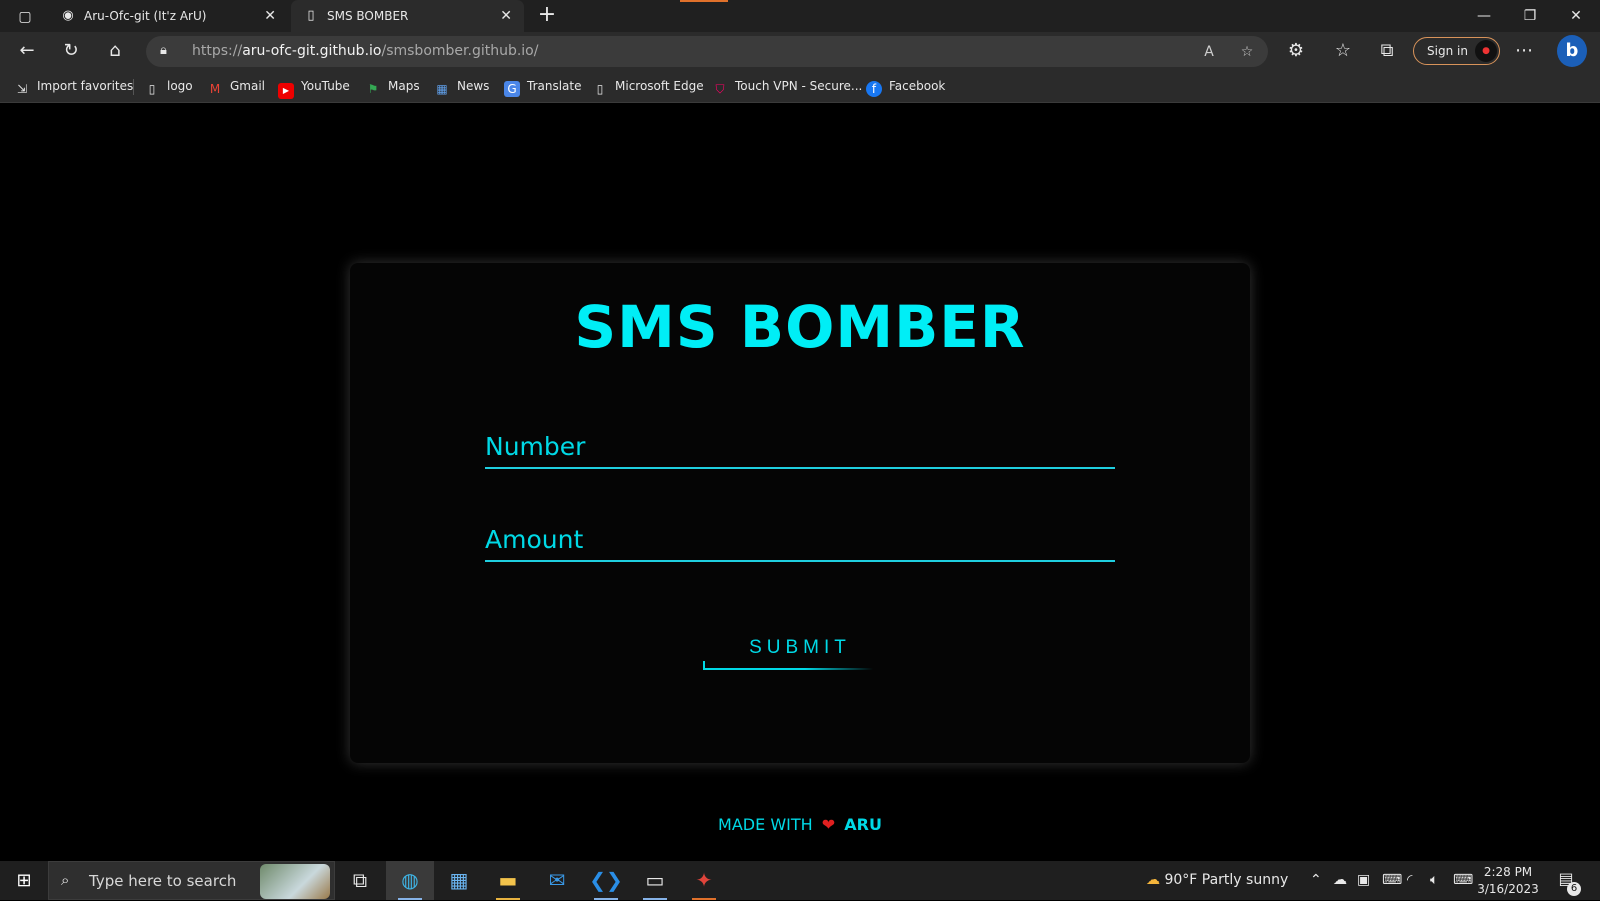 This screenshot has height=901, width=1600. What do you see at coordinates (85, 86) in the screenshot?
I see `favorite-label: Import favorites` at bounding box center [85, 86].